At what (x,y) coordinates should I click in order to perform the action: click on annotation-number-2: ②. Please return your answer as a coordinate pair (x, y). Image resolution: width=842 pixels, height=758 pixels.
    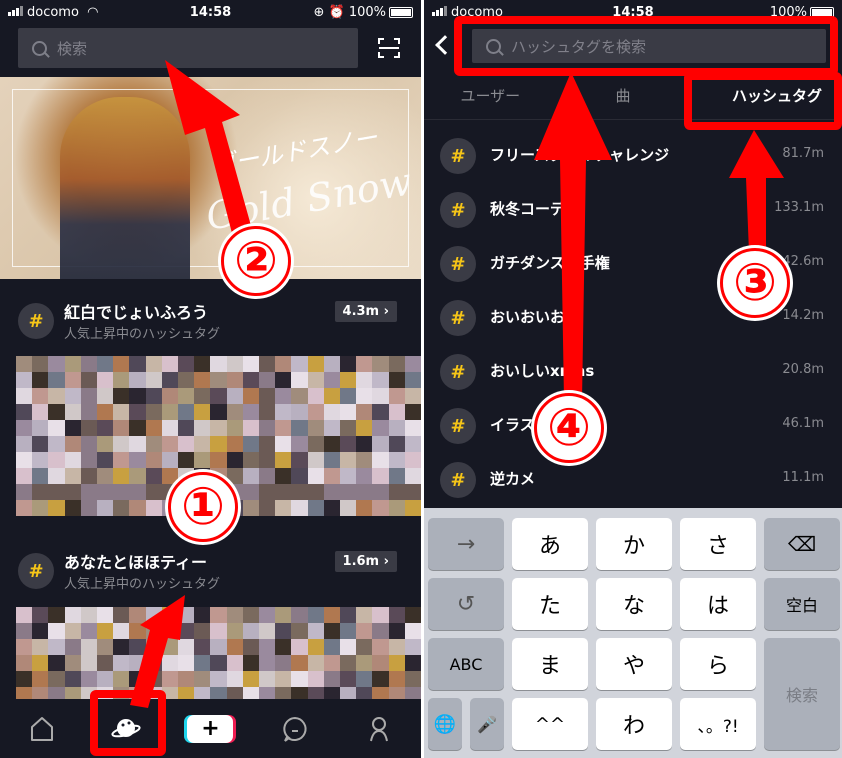
    Looking at the image, I should click on (256, 261).